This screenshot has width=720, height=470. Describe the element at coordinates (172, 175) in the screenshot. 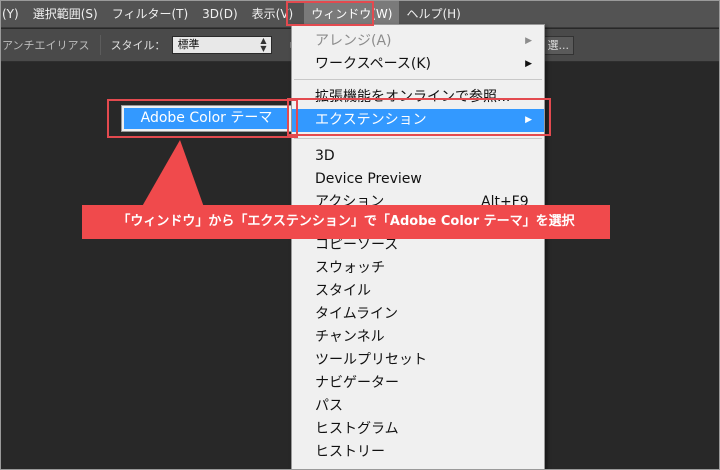

I see `callout-pointer-shape` at that location.